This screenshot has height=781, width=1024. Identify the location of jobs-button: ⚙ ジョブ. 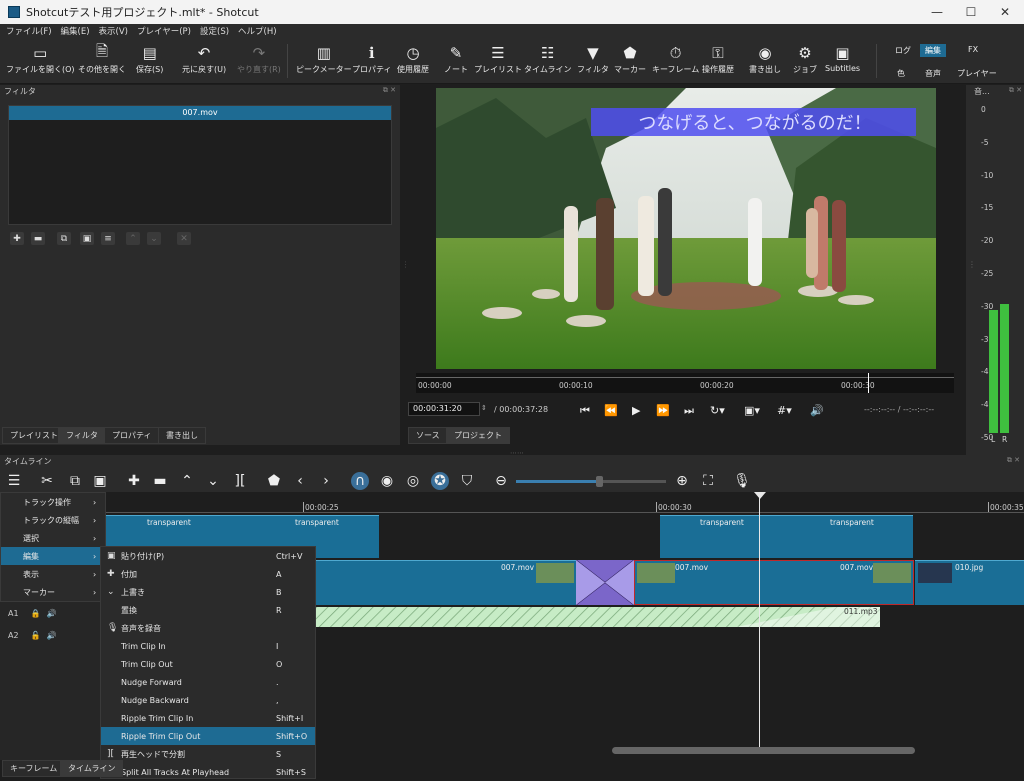
(805, 58).